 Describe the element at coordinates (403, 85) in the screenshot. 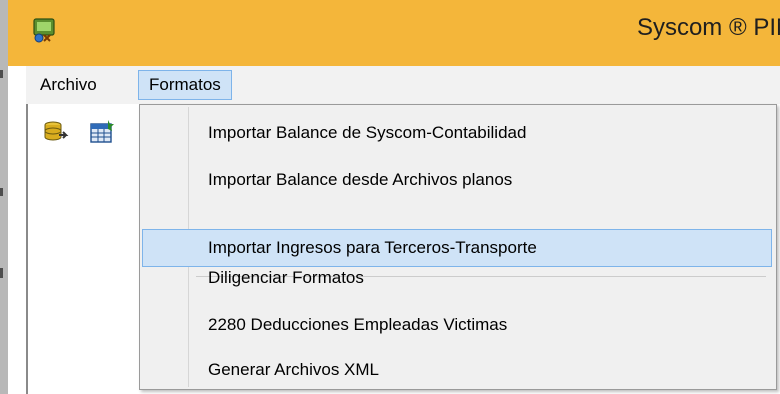

I see `menu-bar: Archivo Formatos` at that location.